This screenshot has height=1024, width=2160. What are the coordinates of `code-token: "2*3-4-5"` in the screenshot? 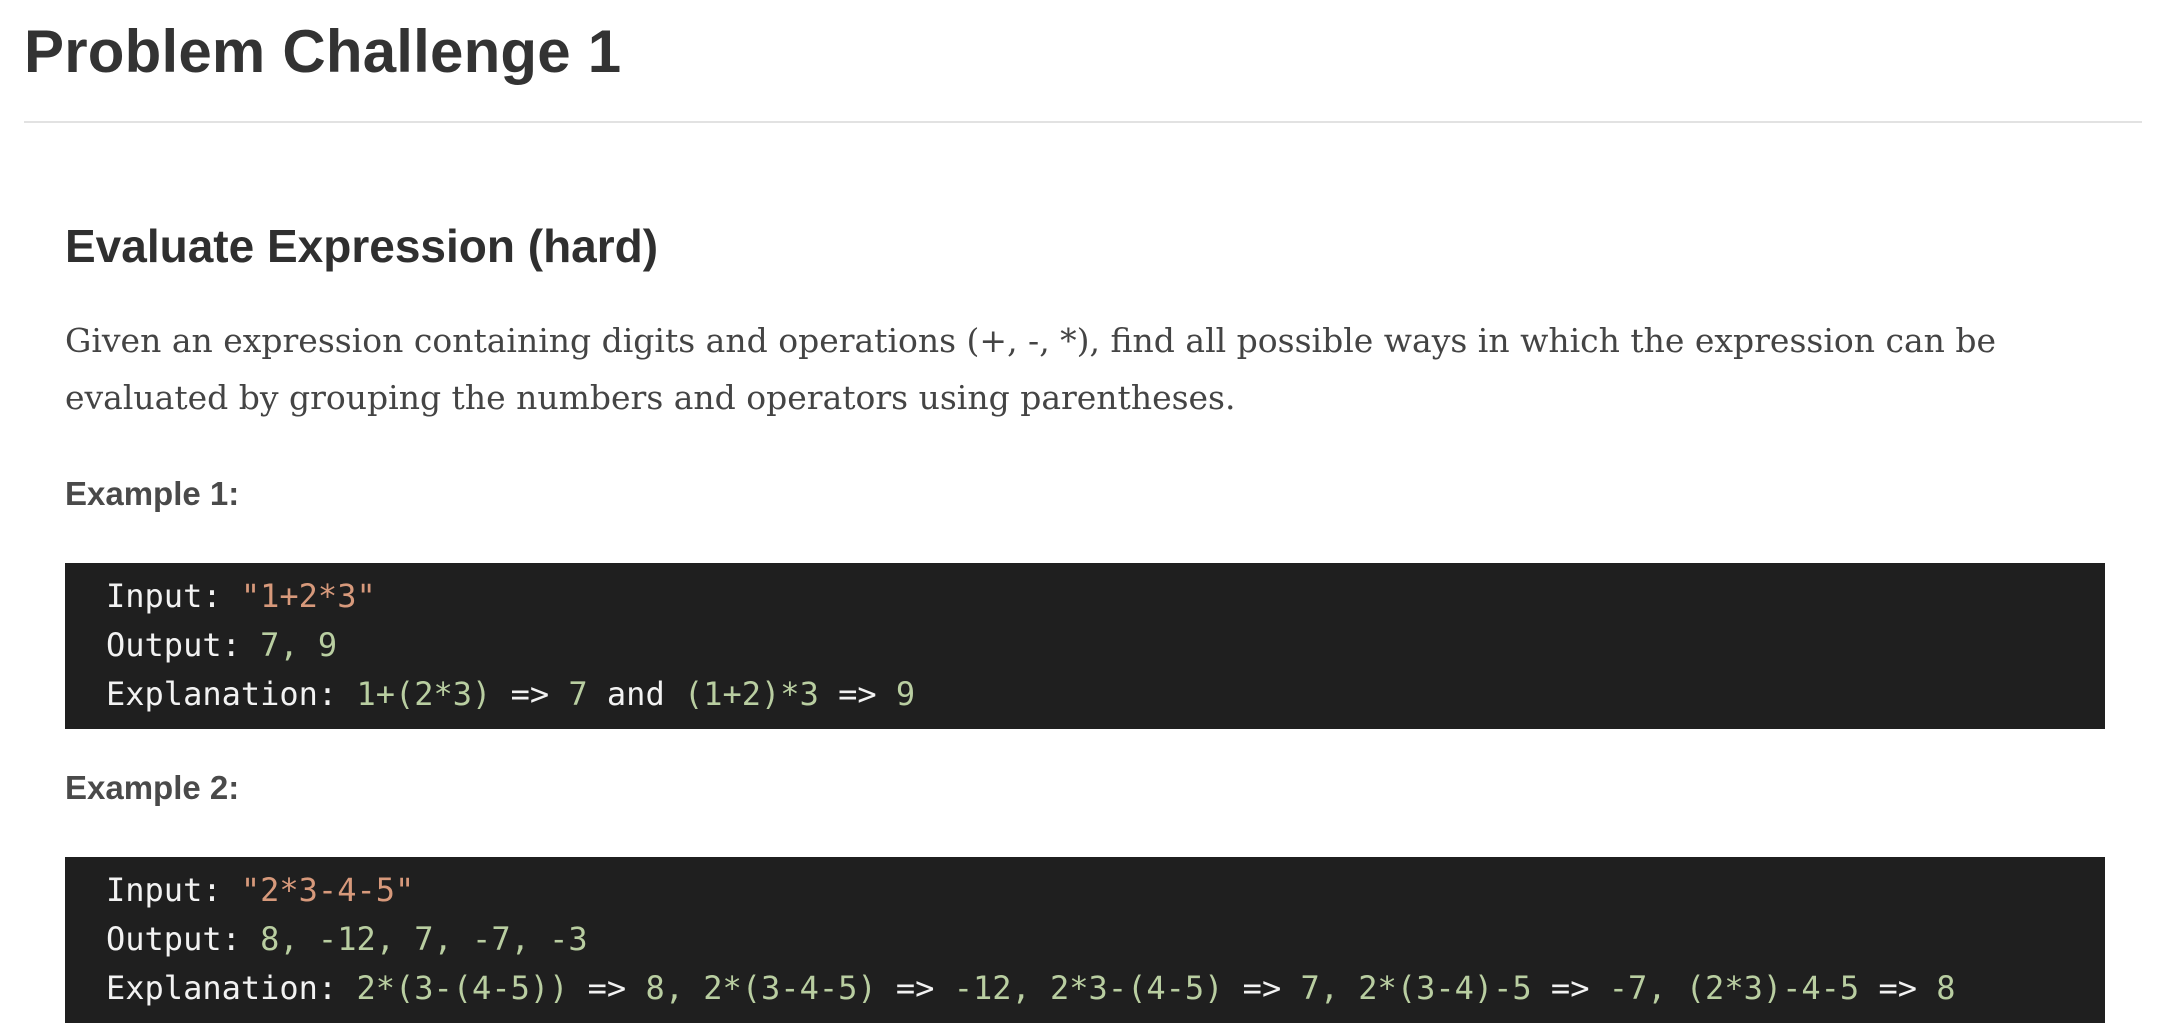 It's located at (327, 890).